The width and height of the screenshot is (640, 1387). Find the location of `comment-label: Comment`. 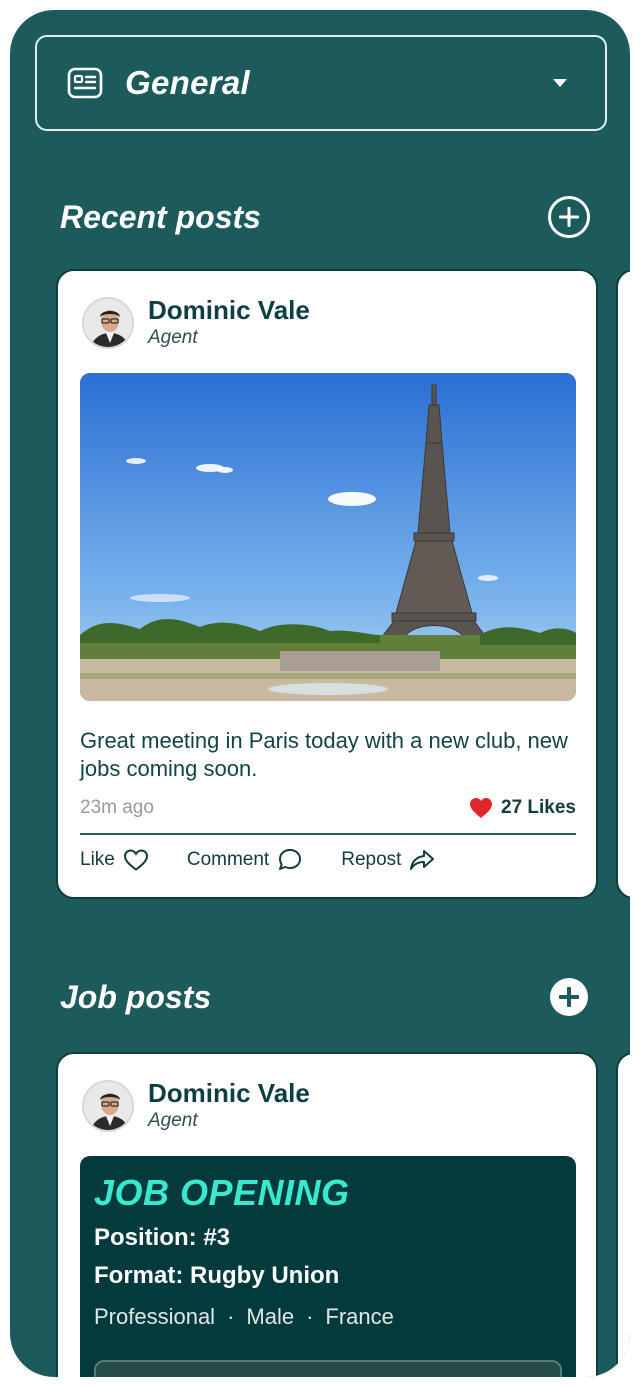

comment-label: Comment is located at coordinates (228, 859).